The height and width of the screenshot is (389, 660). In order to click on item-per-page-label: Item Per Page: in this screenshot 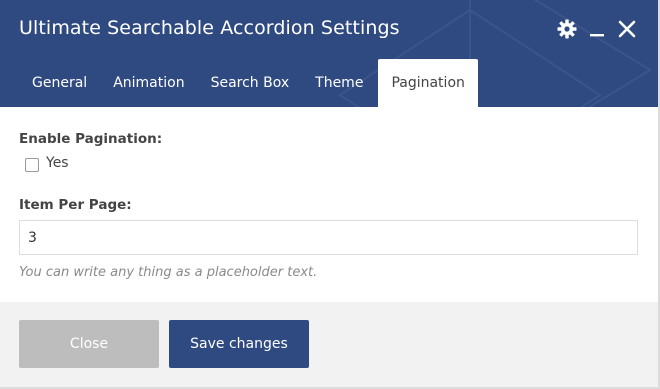, I will do `click(75, 205)`.